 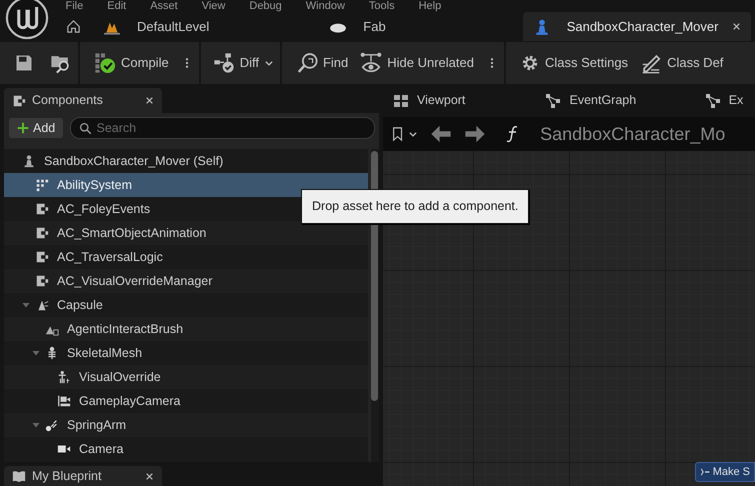 What do you see at coordinates (186, 305) in the screenshot?
I see `tree-item: Capsule` at bounding box center [186, 305].